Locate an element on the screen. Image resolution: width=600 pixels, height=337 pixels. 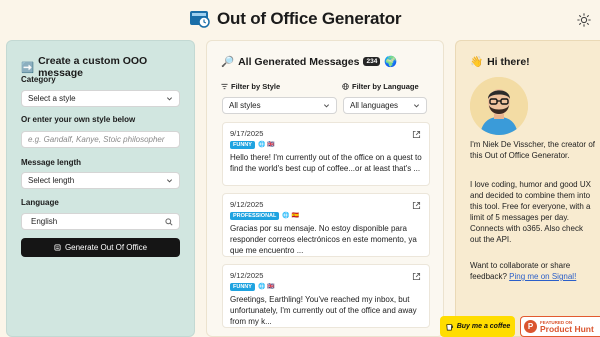
language-label: Language is located at coordinates (40, 202).